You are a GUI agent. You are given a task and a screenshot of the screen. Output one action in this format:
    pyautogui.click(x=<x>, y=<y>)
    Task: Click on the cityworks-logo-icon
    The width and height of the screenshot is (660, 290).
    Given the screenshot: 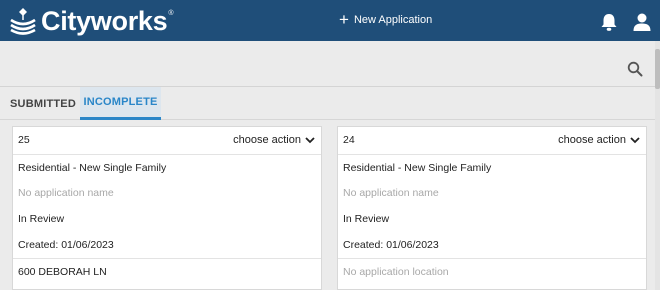 What is the action you would take?
    pyautogui.click(x=23, y=21)
    